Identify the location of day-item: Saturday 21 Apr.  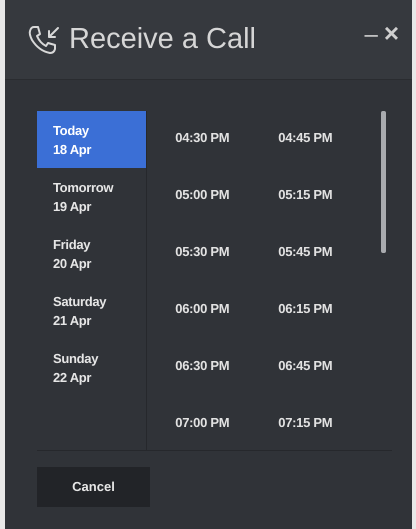
(91, 310).